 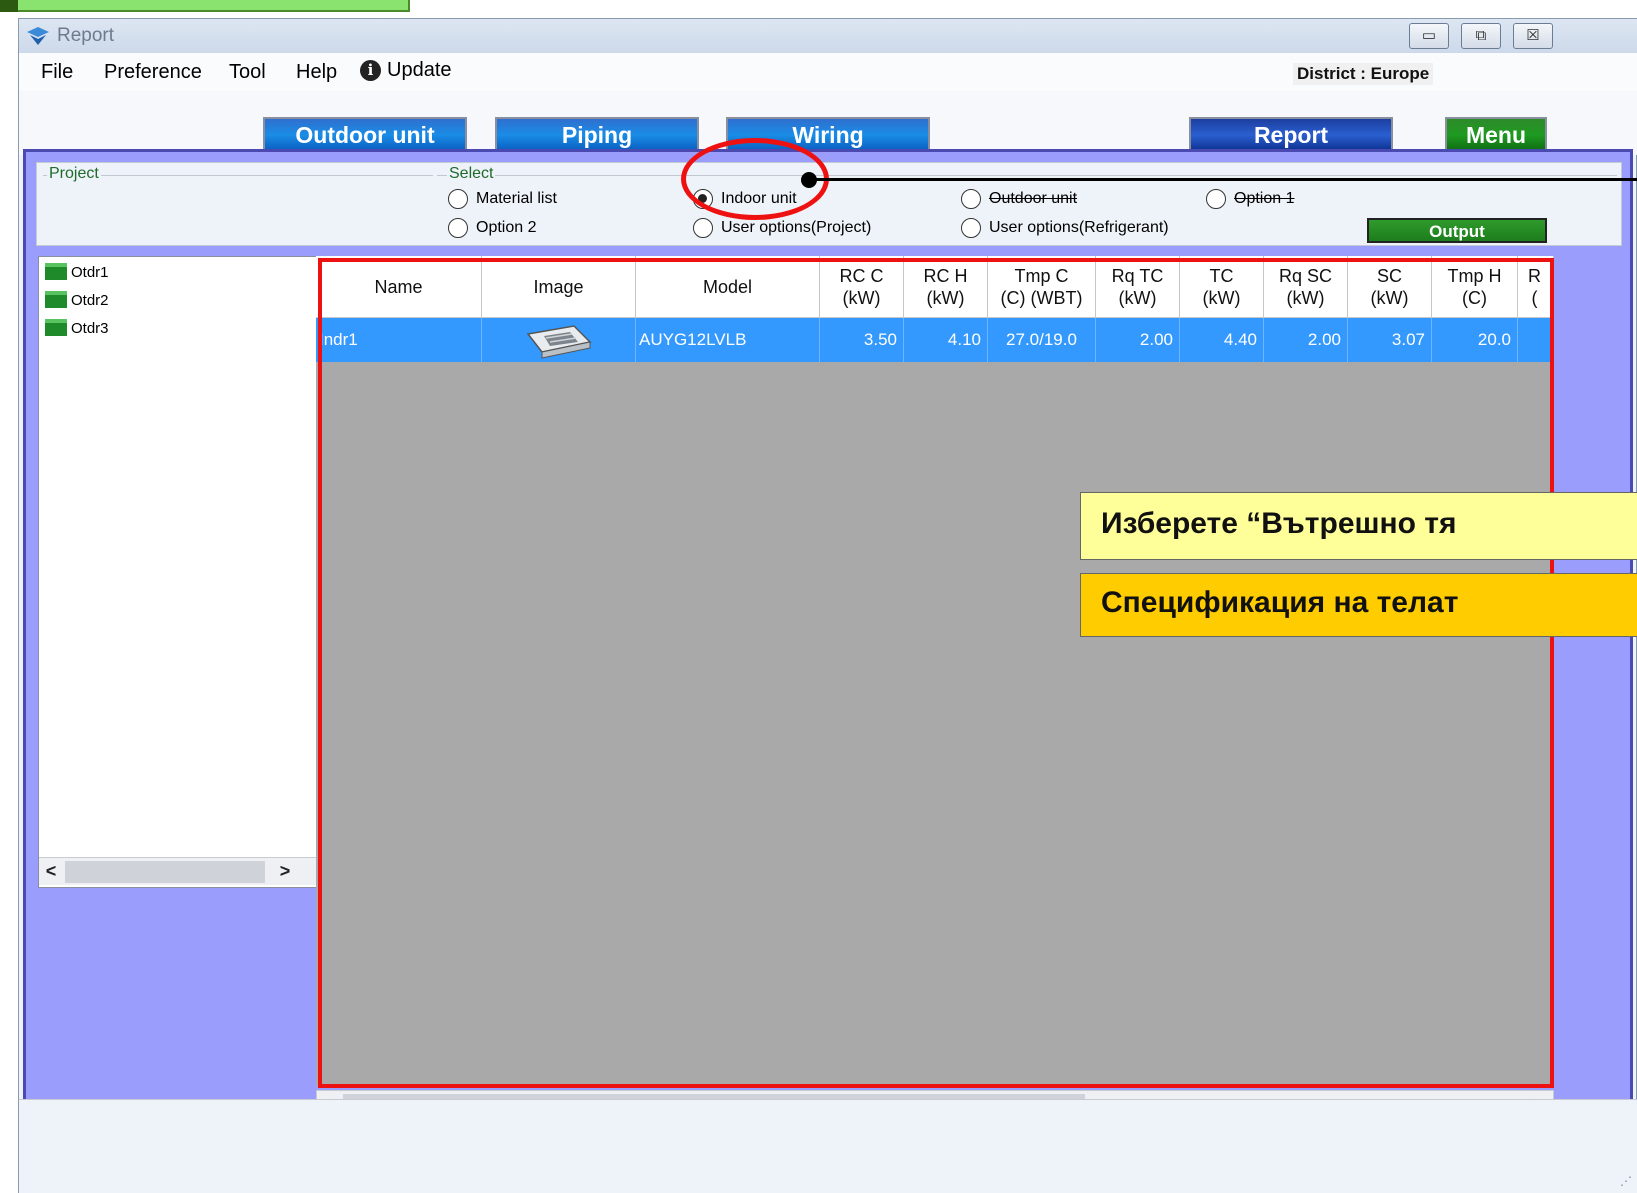 I want to click on tree-item-otdr2: Otdr2, so click(x=77, y=300).